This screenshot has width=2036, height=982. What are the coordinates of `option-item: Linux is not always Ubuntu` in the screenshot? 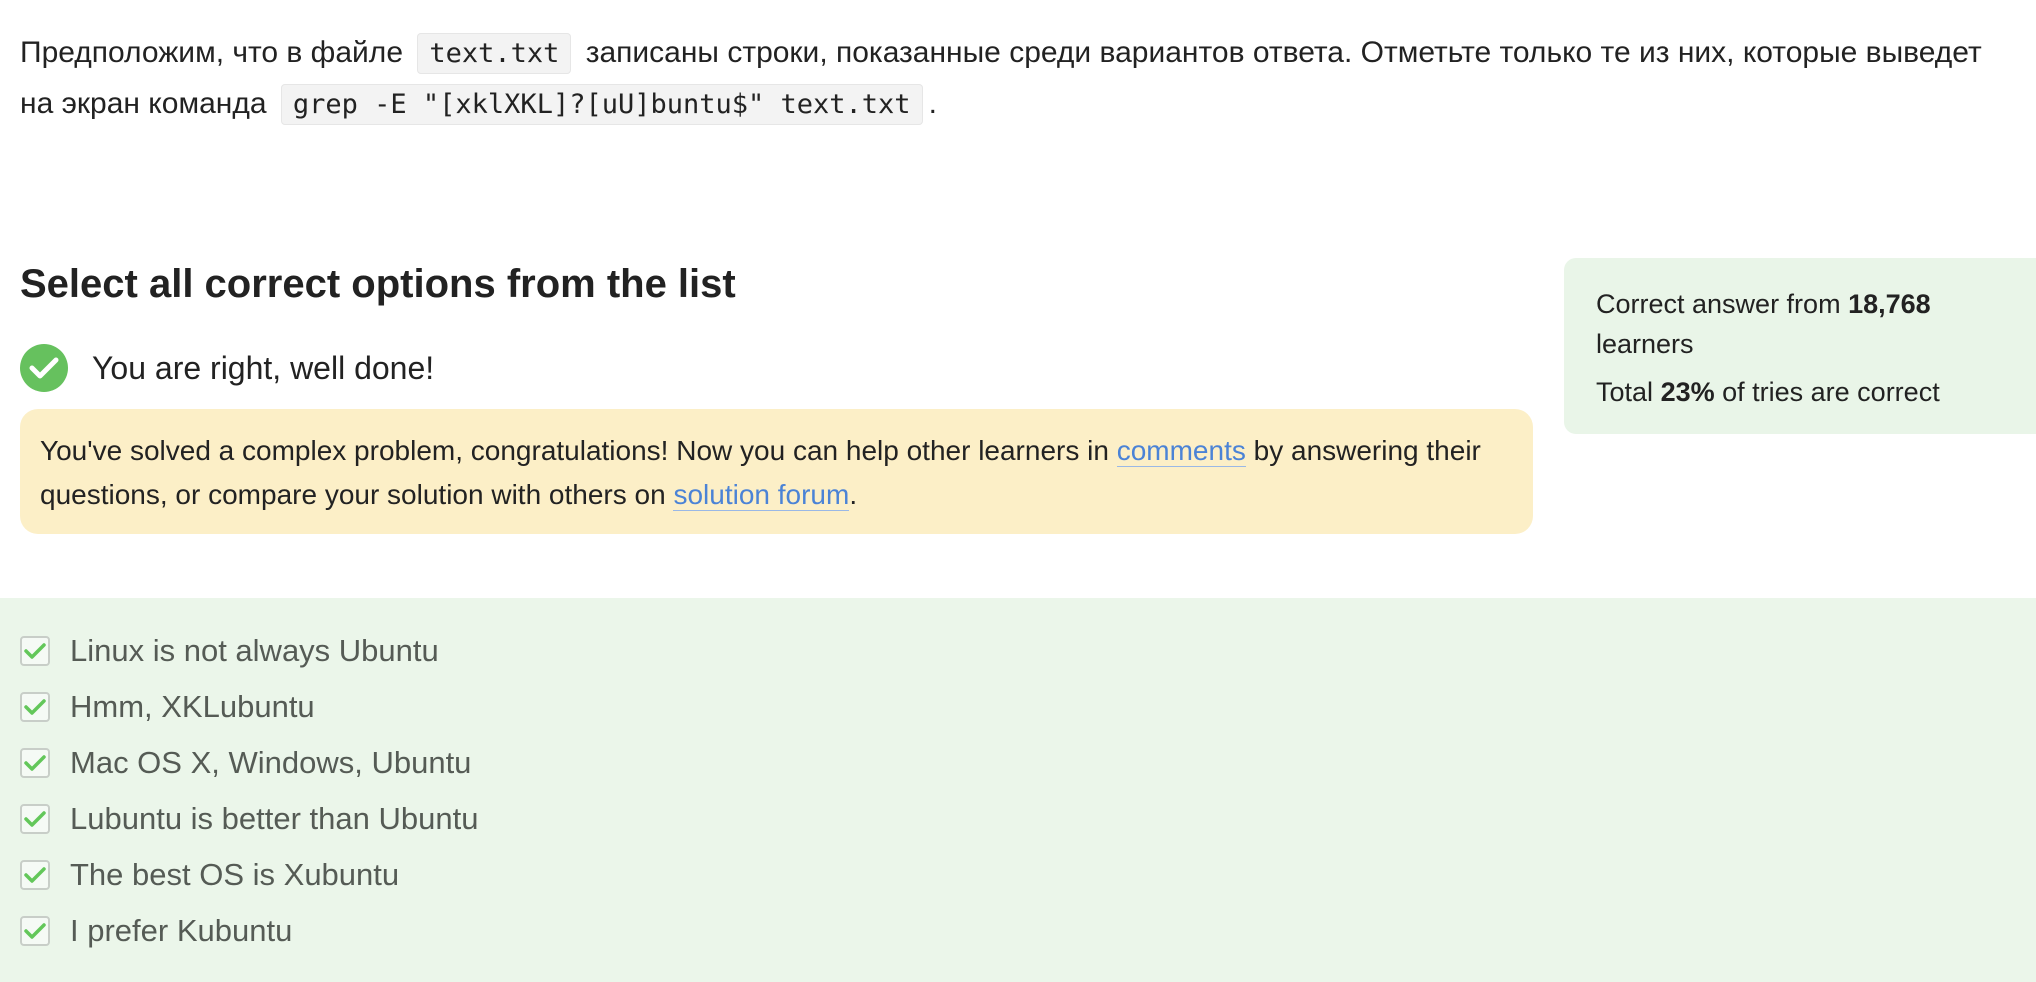 It's located at (229, 651).